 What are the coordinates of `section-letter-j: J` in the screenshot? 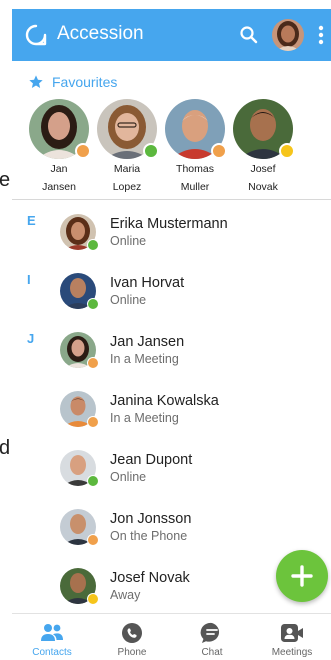 It's located at (31, 338).